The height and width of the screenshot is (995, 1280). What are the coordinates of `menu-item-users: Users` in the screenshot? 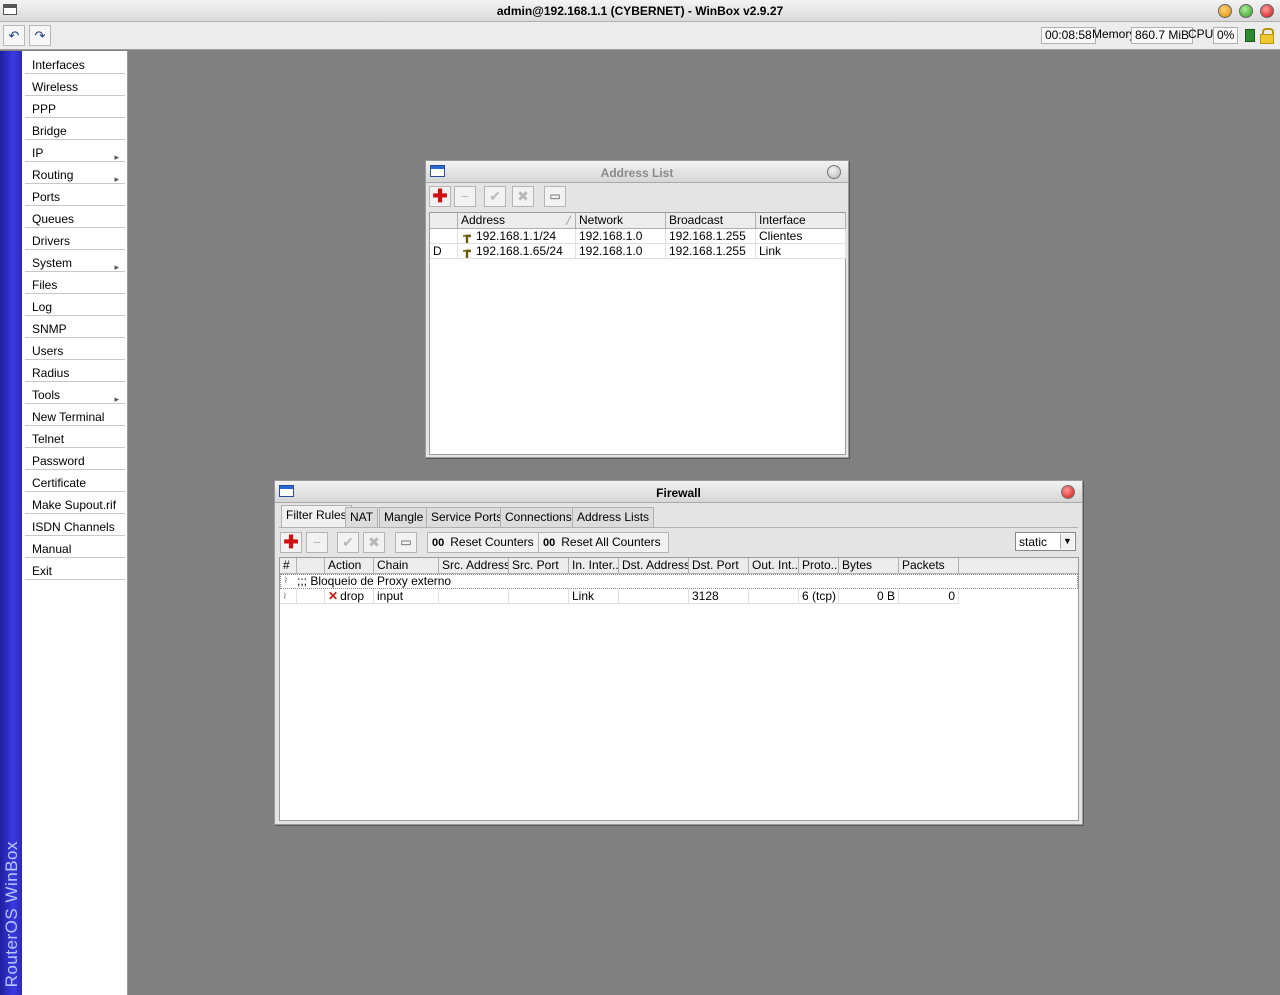 It's located at (75, 349).